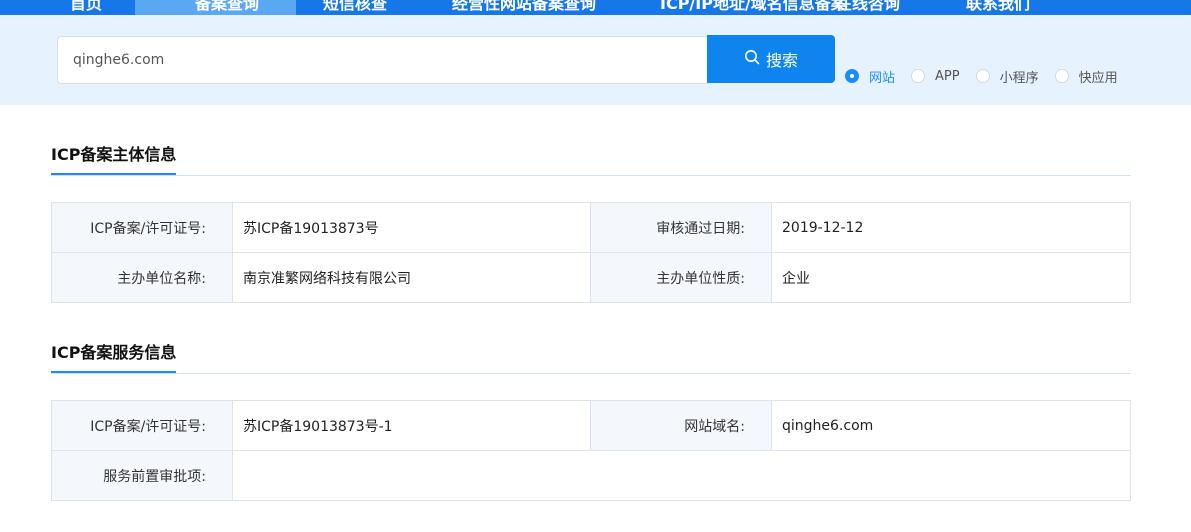 This screenshot has height=532, width=1191. What do you see at coordinates (882, 78) in the screenshot?
I see `radio-label: 网站` at bounding box center [882, 78].